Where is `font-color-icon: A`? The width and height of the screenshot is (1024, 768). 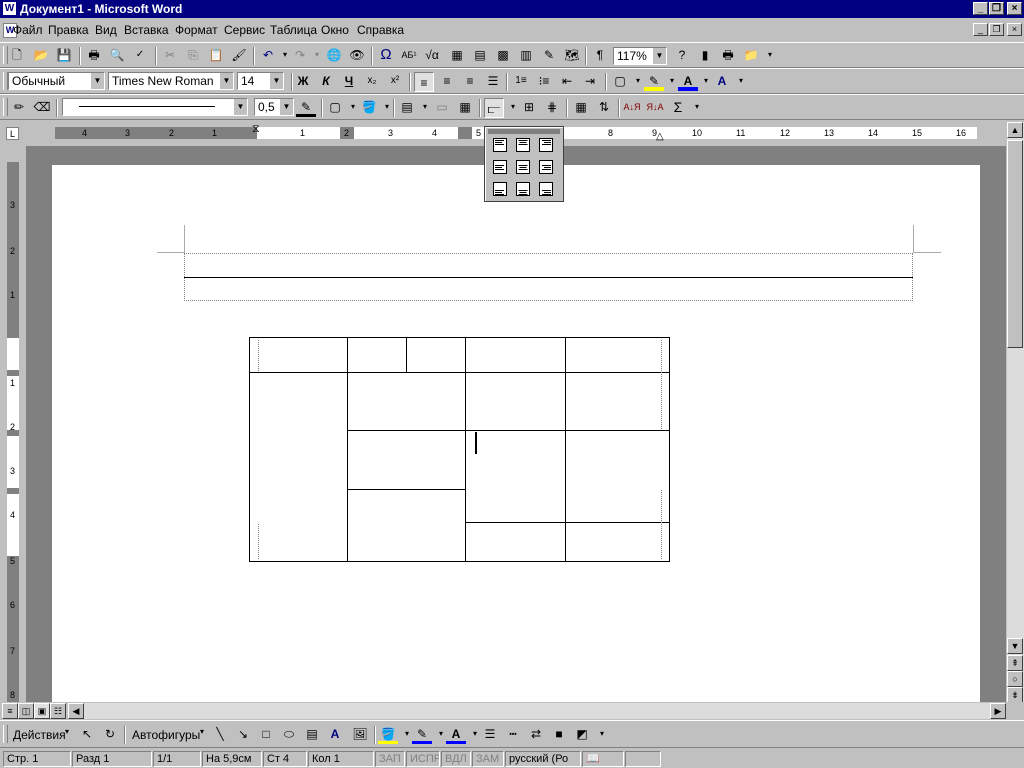 font-color-icon: A is located at coordinates (456, 734).